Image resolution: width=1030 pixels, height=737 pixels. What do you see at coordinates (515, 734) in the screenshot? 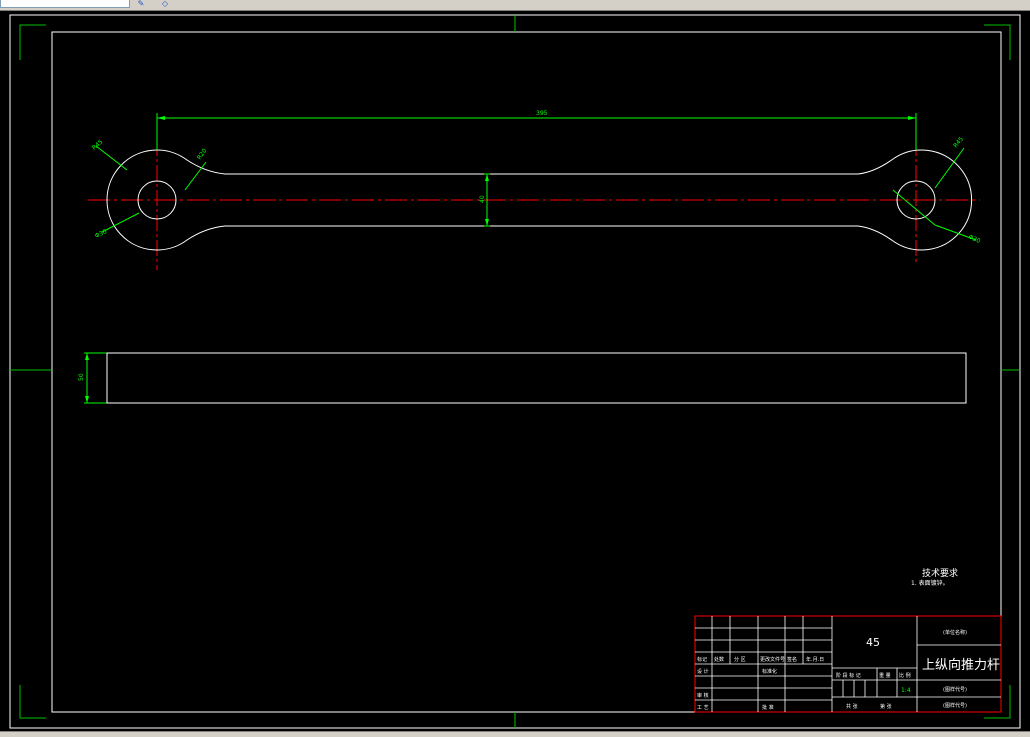
I see `status-bar` at bounding box center [515, 734].